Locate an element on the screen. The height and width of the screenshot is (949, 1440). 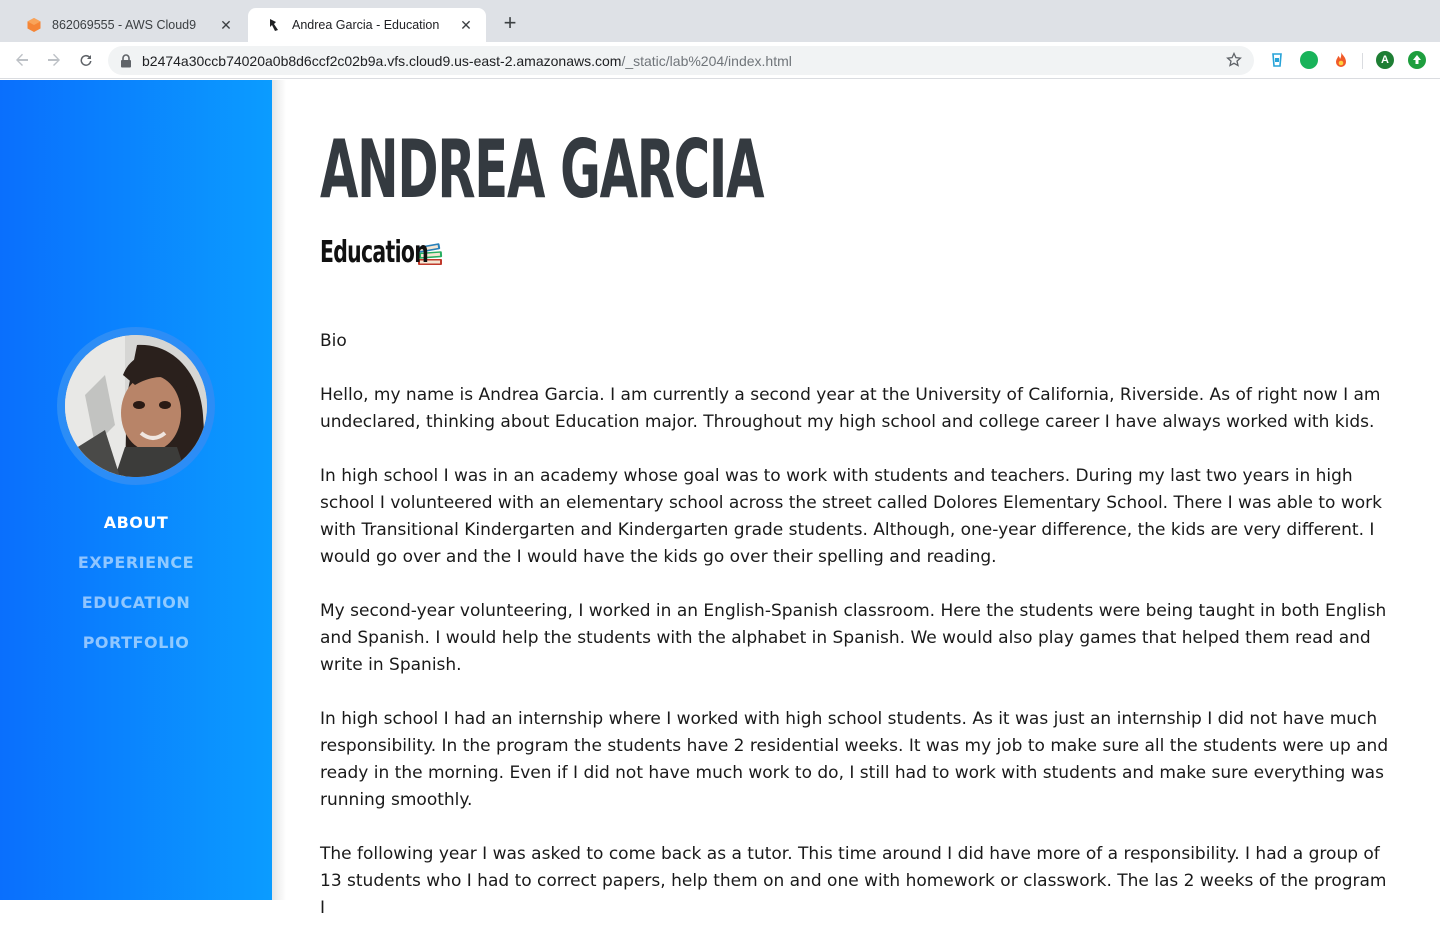
tab-andrea-garcia: Andrea Garcia - Education ✕ is located at coordinates (367, 25).